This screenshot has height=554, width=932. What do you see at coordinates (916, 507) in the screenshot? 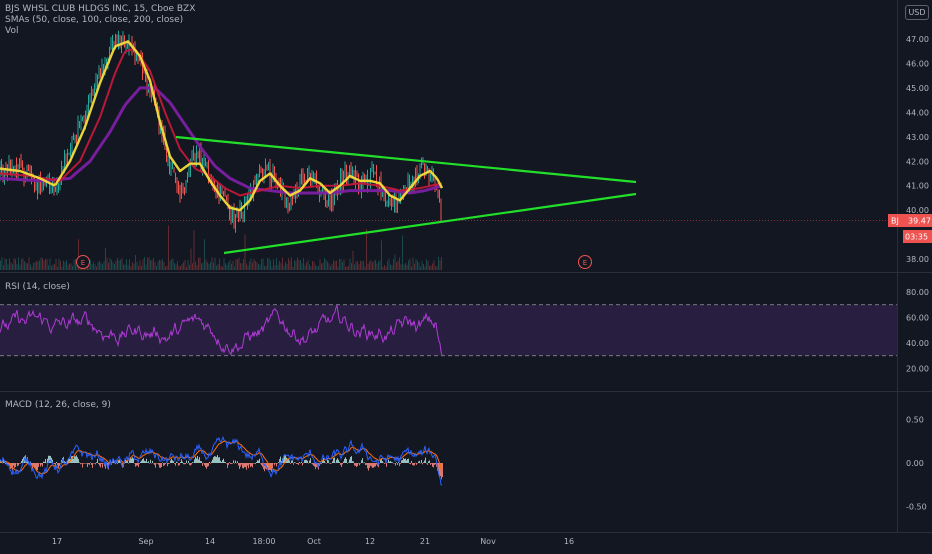
I see `macd-axis-tick: -0.50` at bounding box center [916, 507].